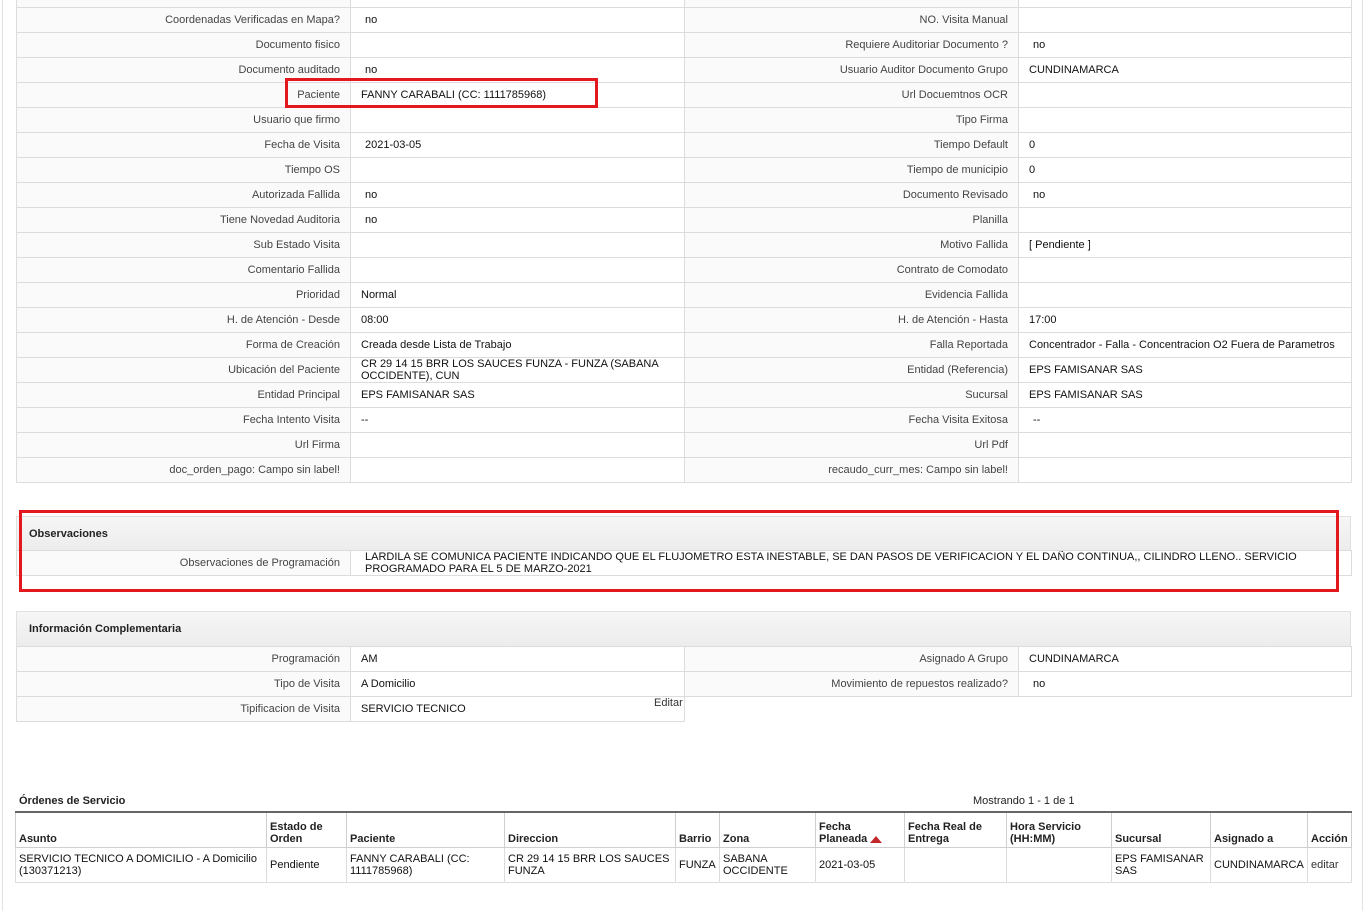 This screenshot has width=1366, height=911. What do you see at coordinates (183, 170) in the screenshot?
I see `field-label-tiempo-os: Tiempo OS` at bounding box center [183, 170].